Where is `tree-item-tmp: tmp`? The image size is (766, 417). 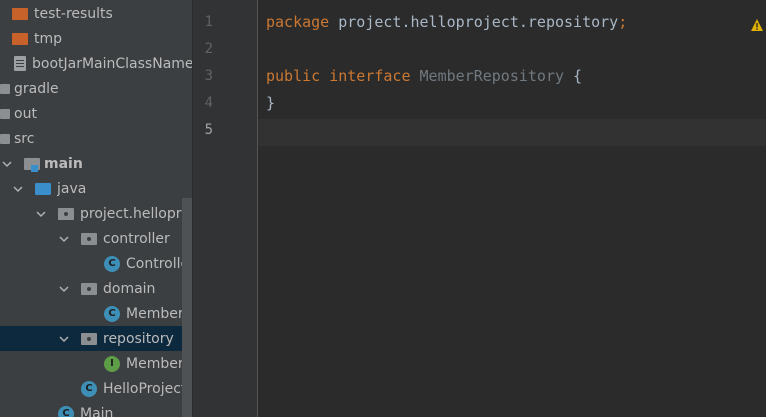 tree-item-tmp: tmp is located at coordinates (96, 38).